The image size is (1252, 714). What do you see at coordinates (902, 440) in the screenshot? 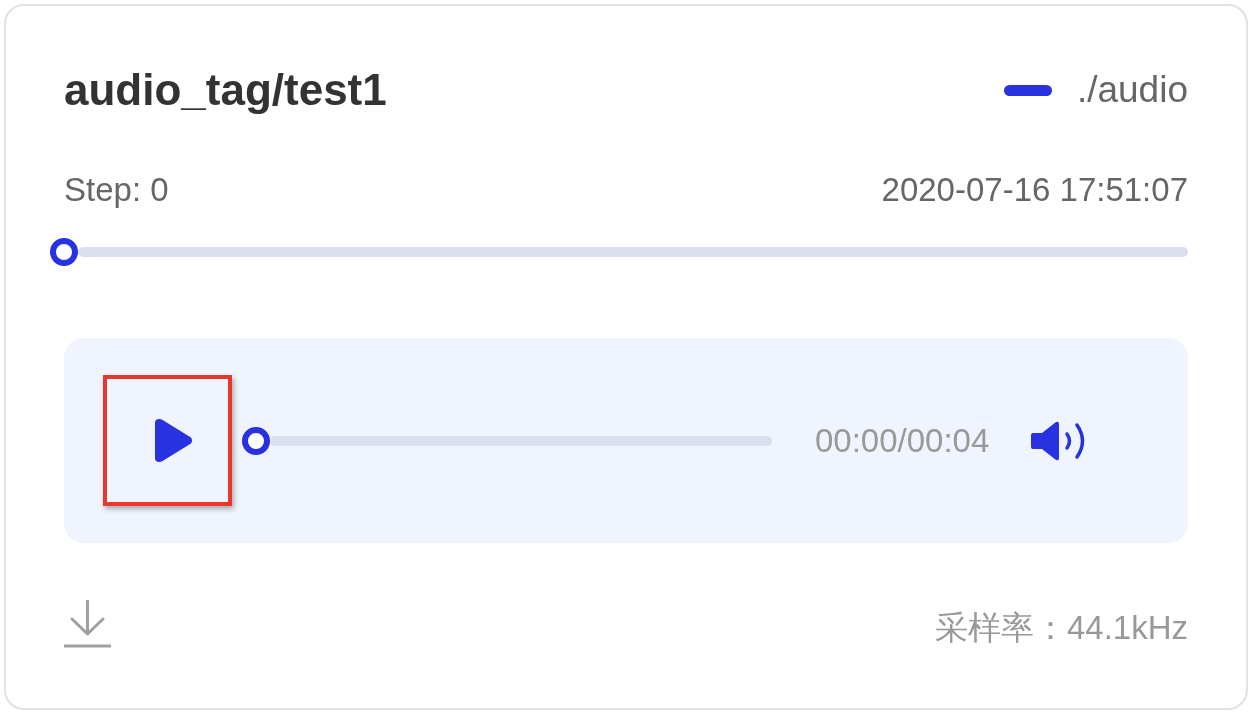
I see `playback-time: 00:00/00:04` at bounding box center [902, 440].